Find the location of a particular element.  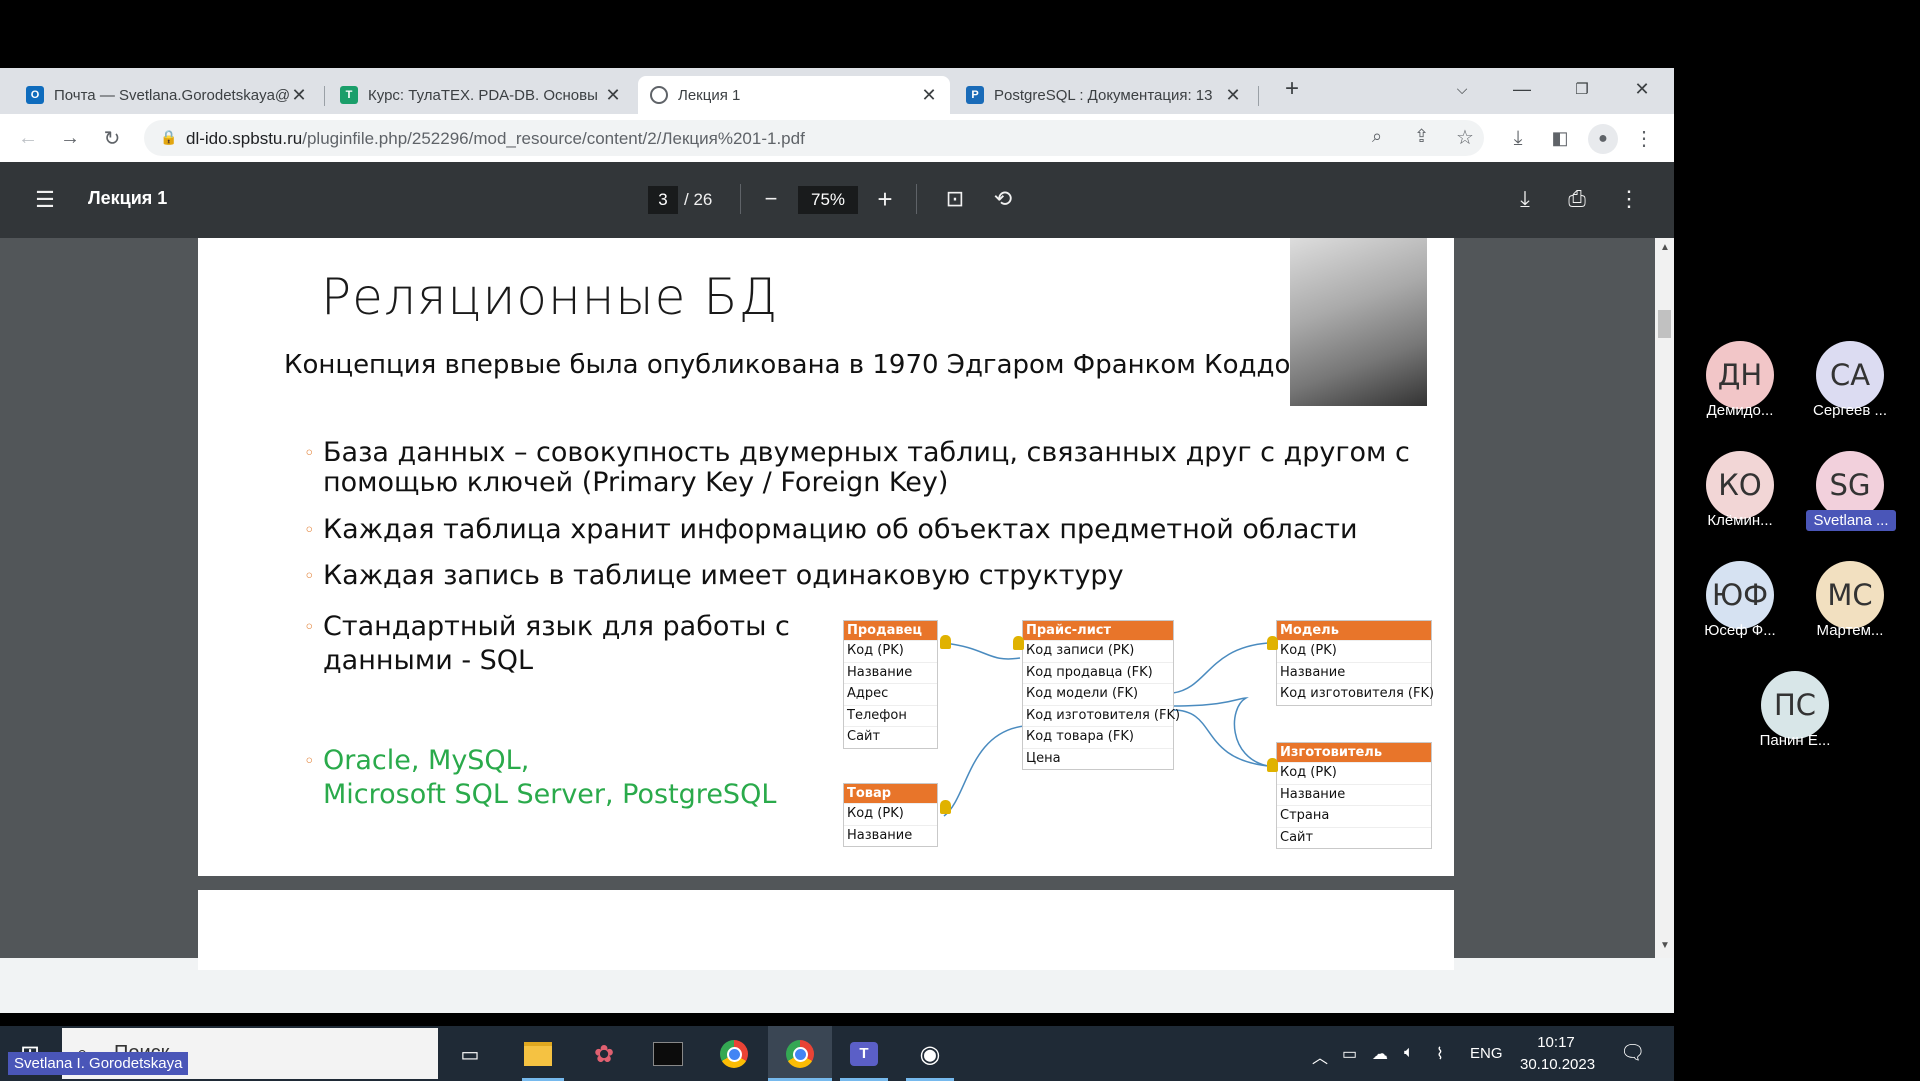

share-icon: ⇪ is located at coordinates (1421, 136).